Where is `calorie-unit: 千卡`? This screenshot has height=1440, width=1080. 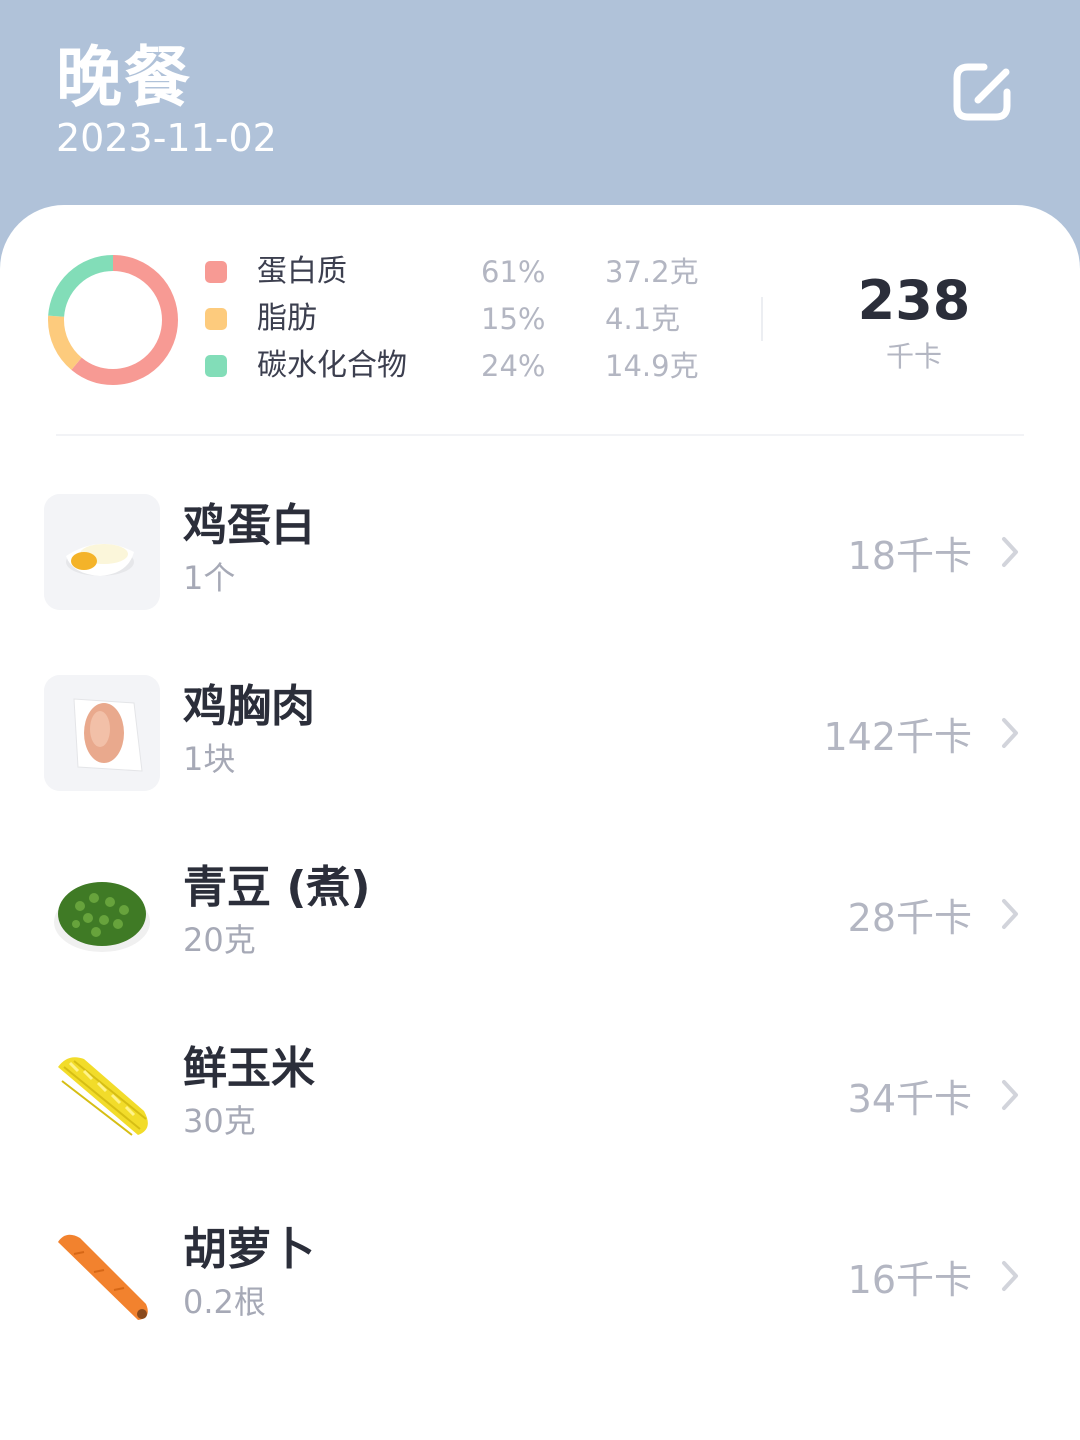 calorie-unit: 千卡 is located at coordinates (913, 356).